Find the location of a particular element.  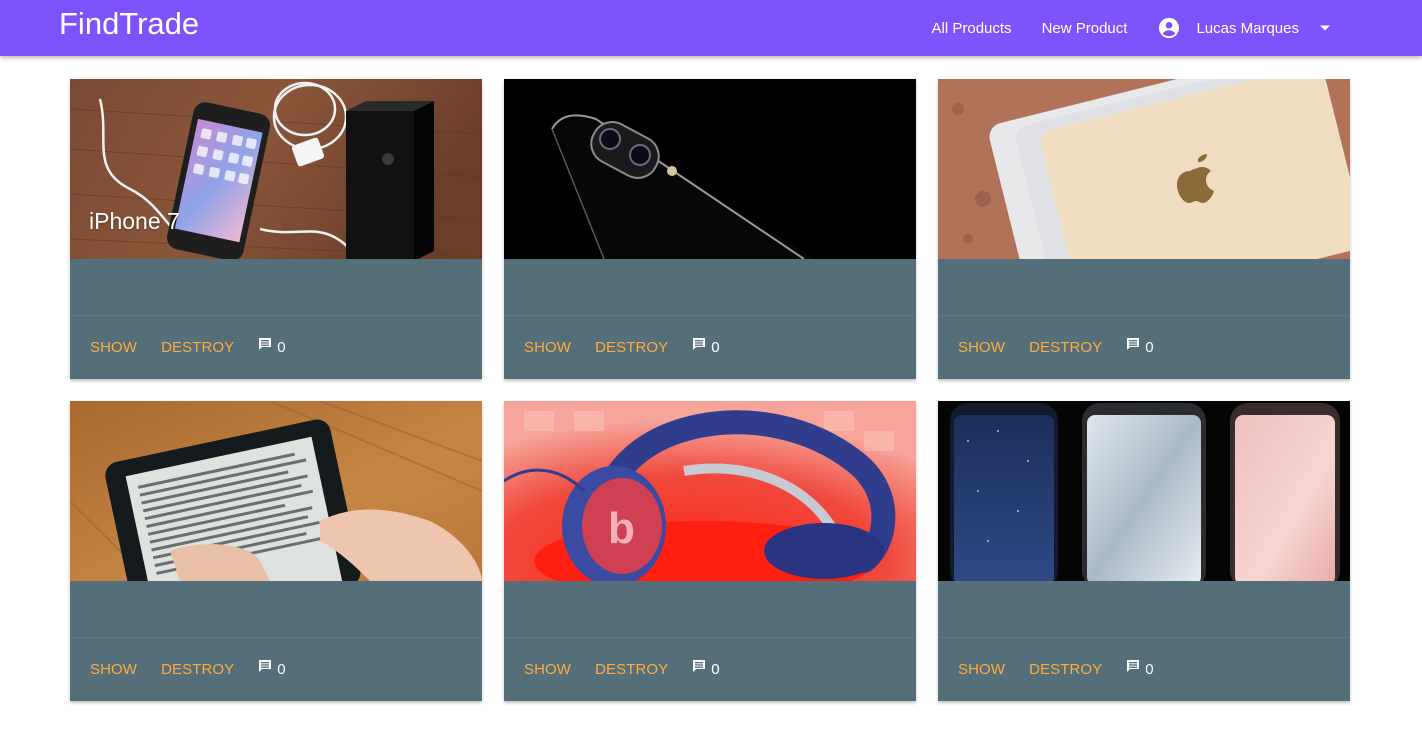

user-name: Lucas Marques is located at coordinates (1247, 28).